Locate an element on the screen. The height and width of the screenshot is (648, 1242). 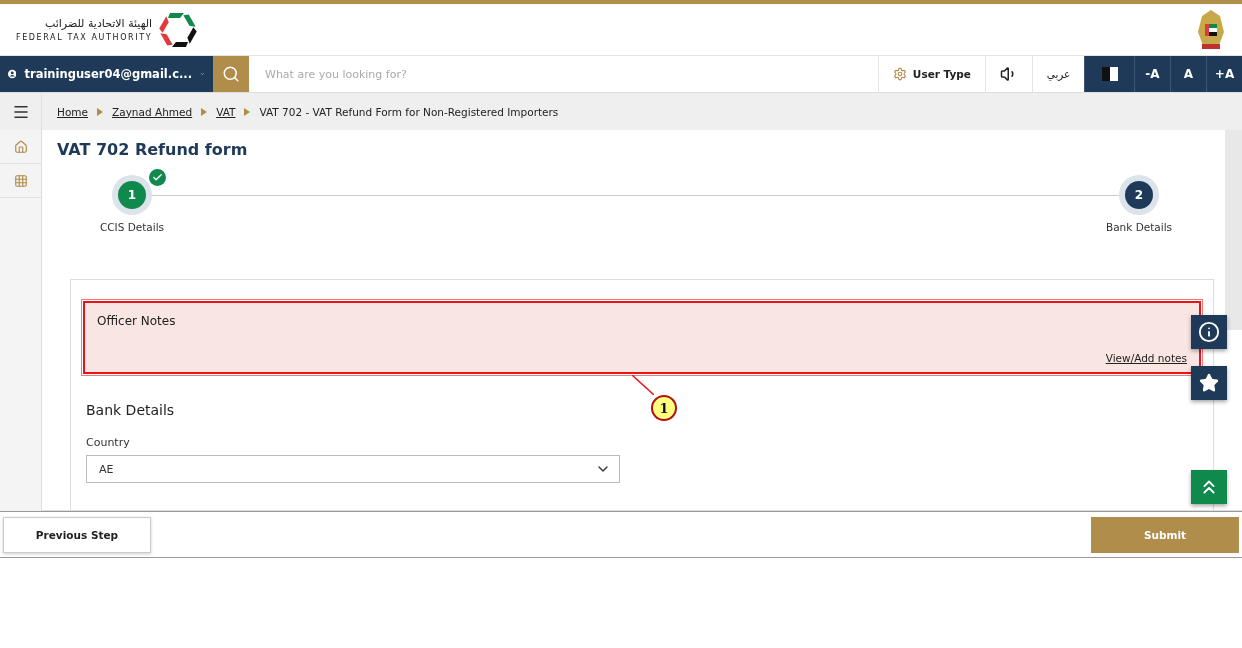
font-size-button: +A is located at coordinates (1224, 74).